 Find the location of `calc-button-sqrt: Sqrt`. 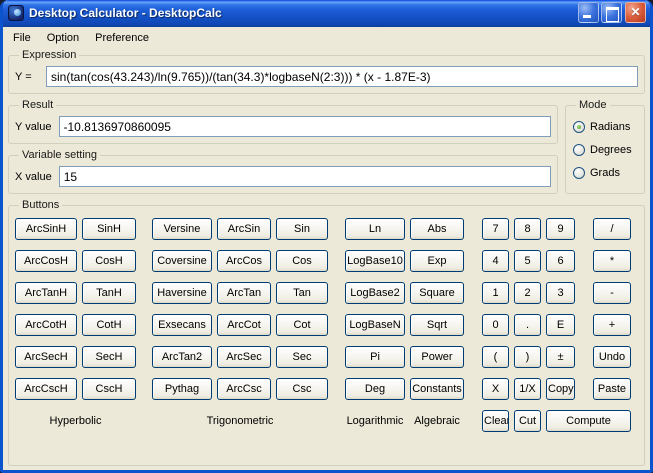

calc-button-sqrt: Sqrt is located at coordinates (437, 325).